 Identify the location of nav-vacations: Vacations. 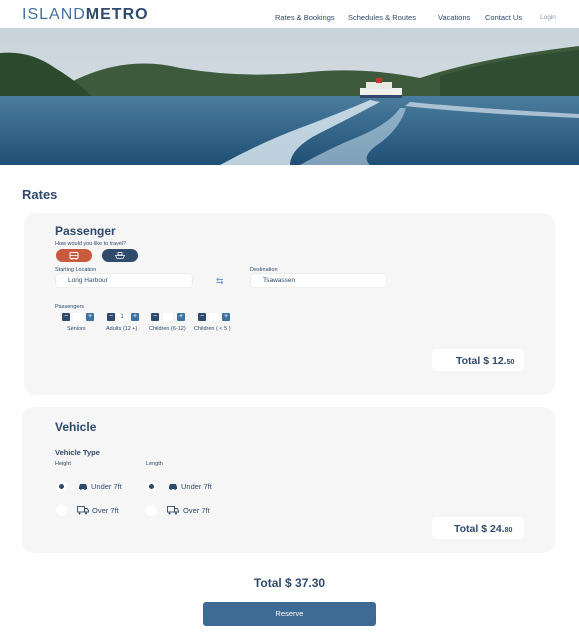
(454, 17).